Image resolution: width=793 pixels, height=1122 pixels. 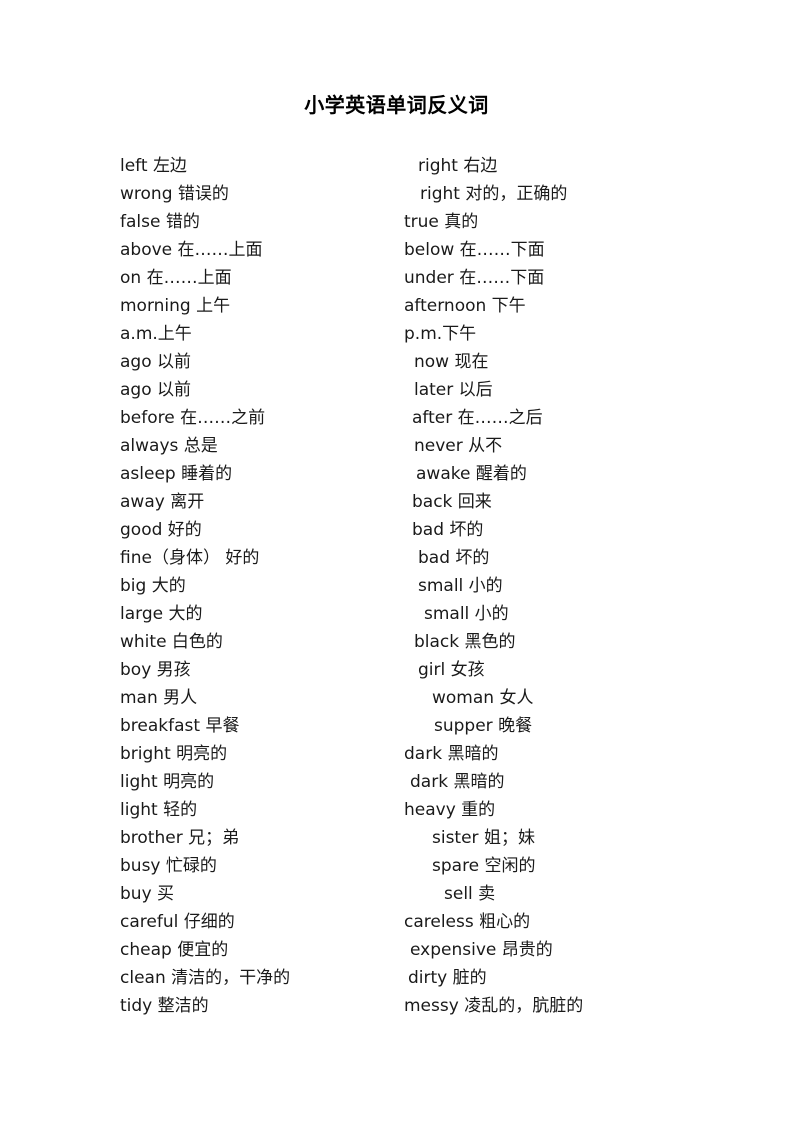 What do you see at coordinates (396, 922) in the screenshot?
I see `word-pair-row: careful 仔细的 careless 粗心的` at bounding box center [396, 922].